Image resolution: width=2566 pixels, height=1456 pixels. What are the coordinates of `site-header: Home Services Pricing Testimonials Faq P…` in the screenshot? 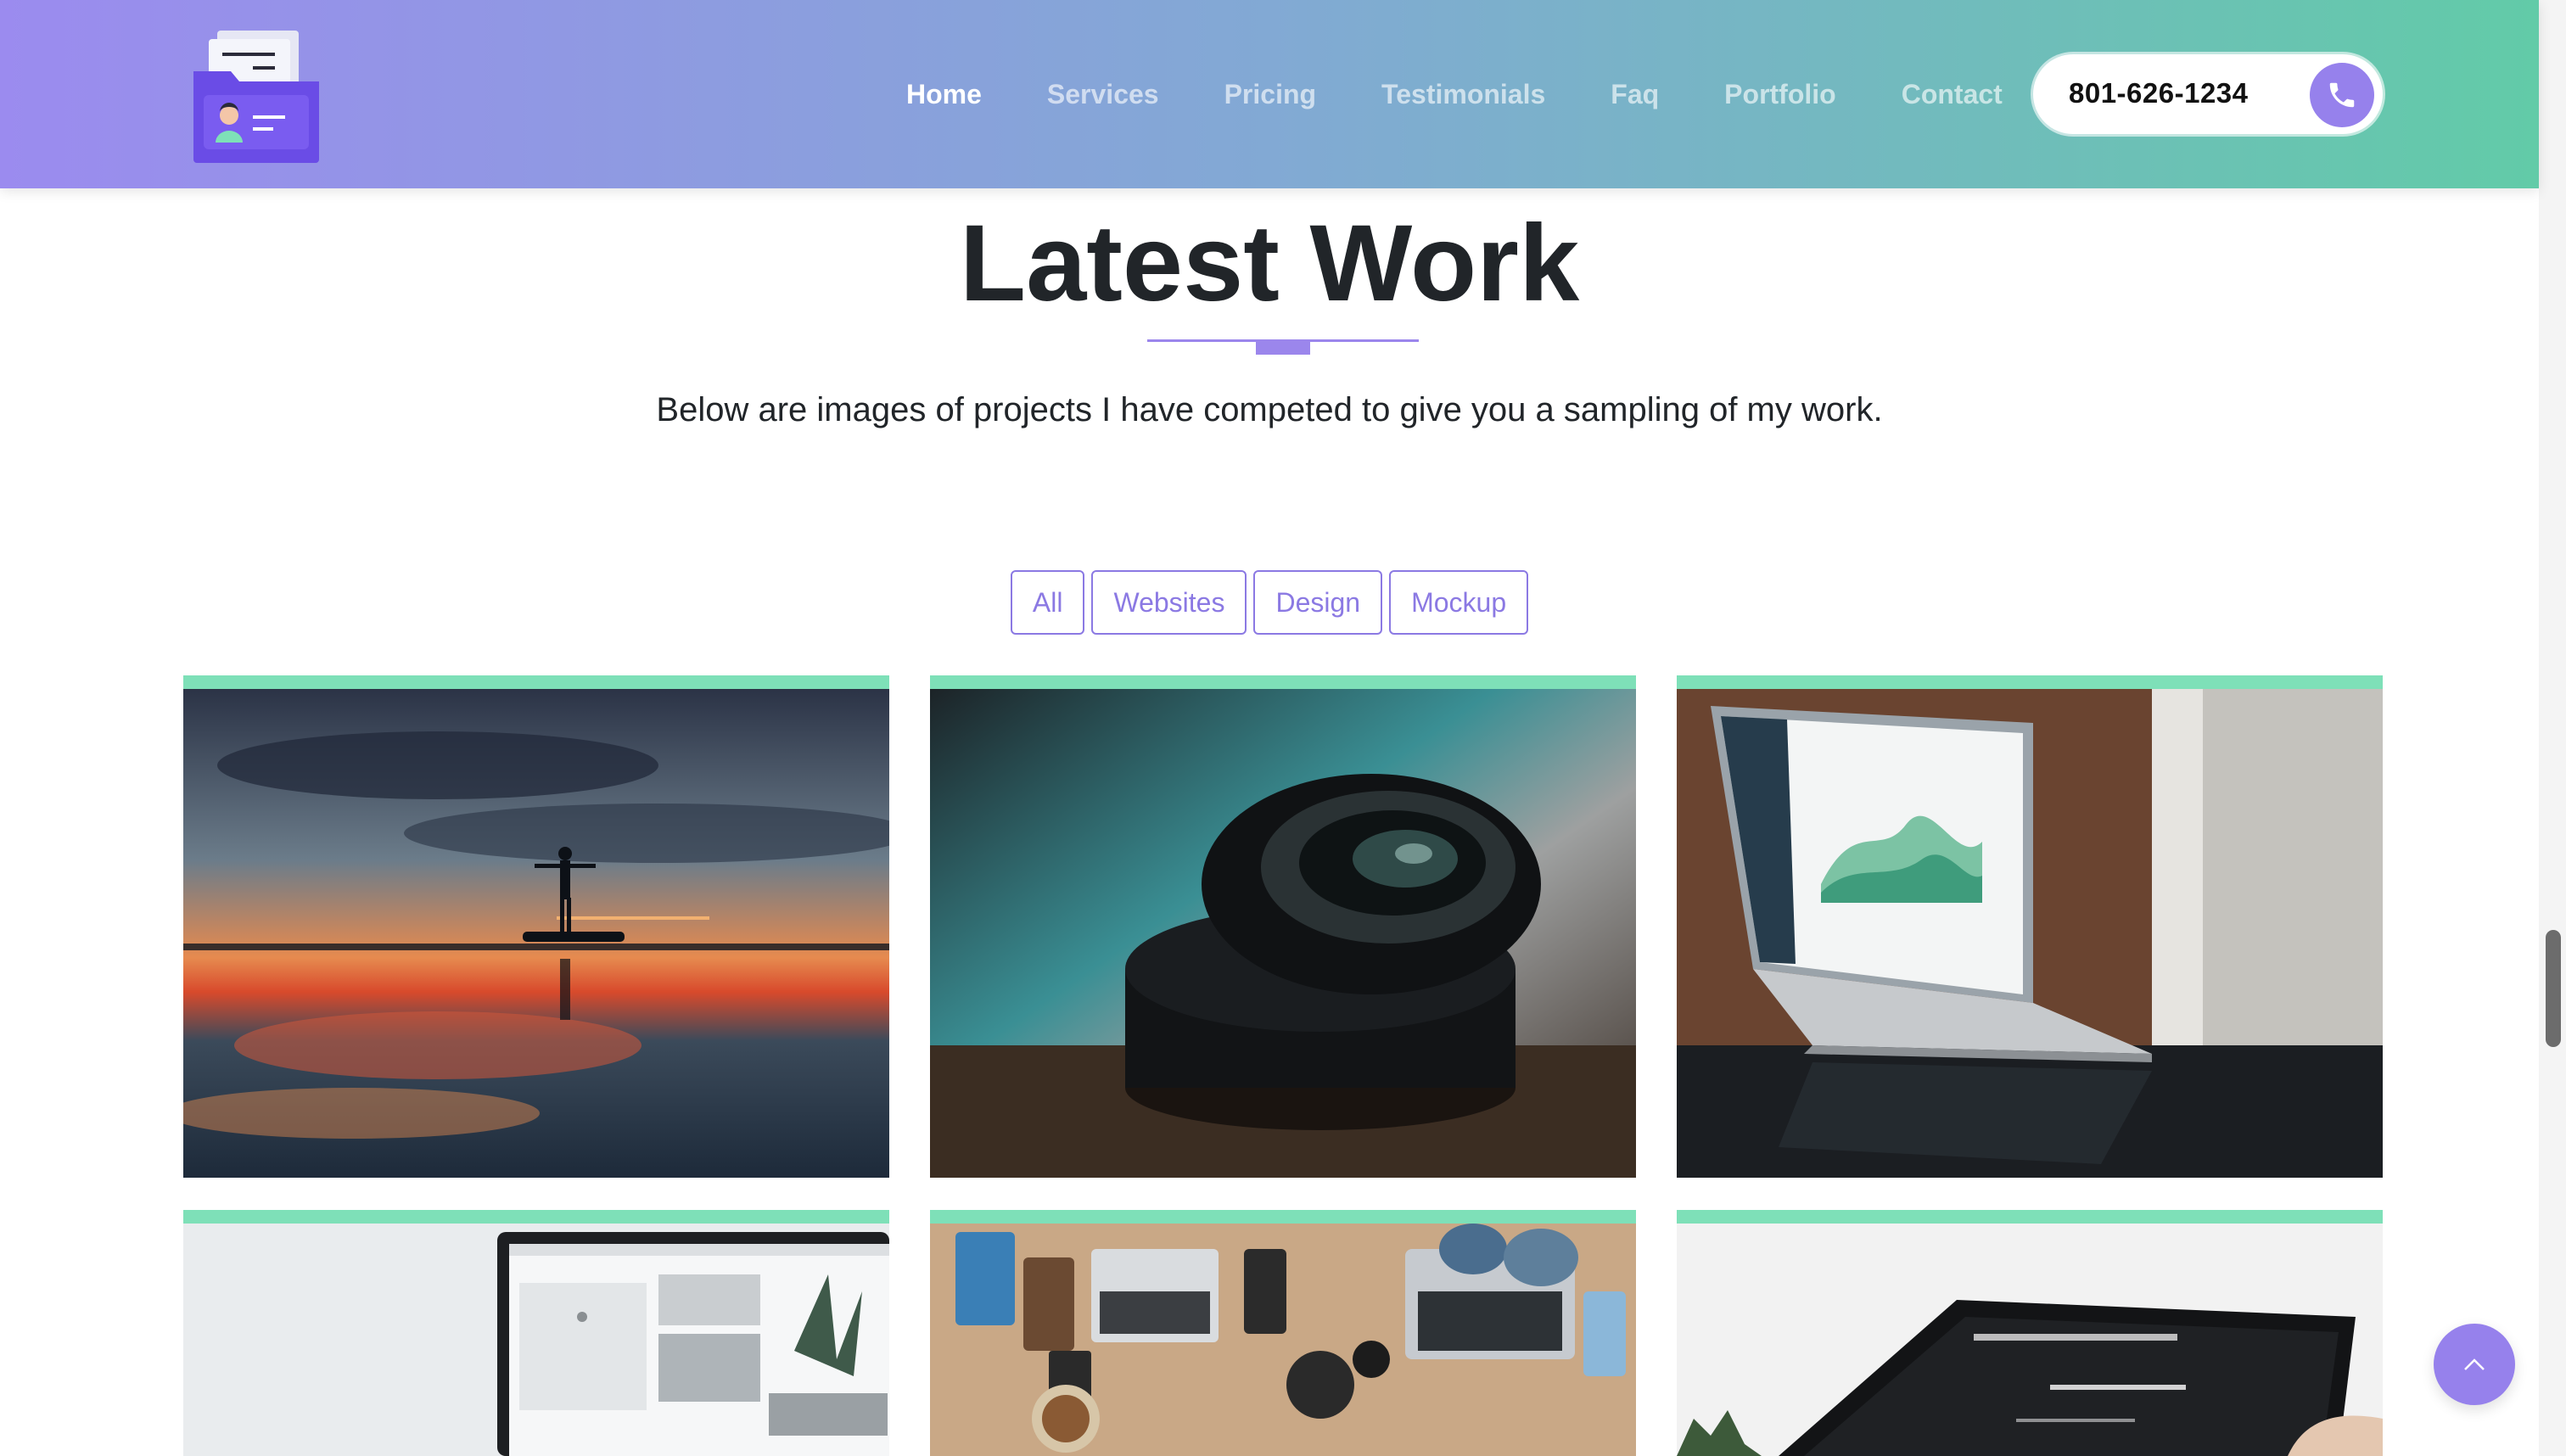 It's located at (1269, 94).